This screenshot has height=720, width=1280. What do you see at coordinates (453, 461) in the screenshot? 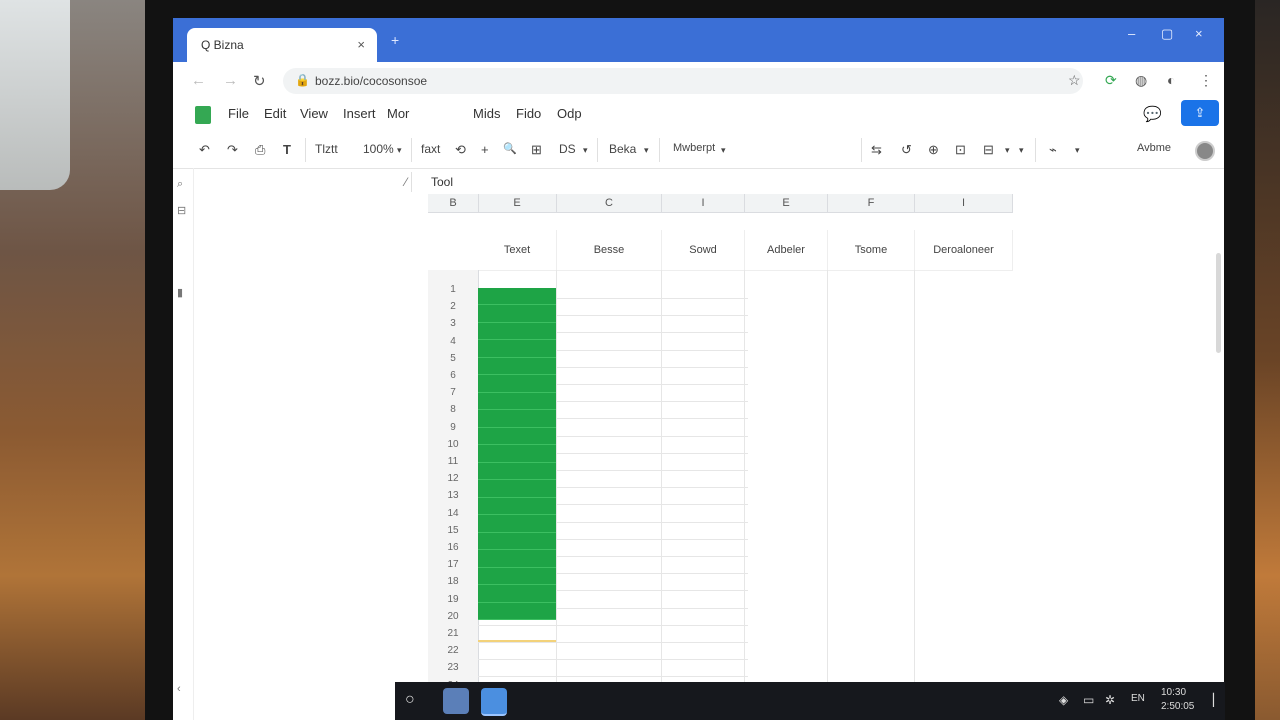
I see `row-number: 11` at bounding box center [453, 461].